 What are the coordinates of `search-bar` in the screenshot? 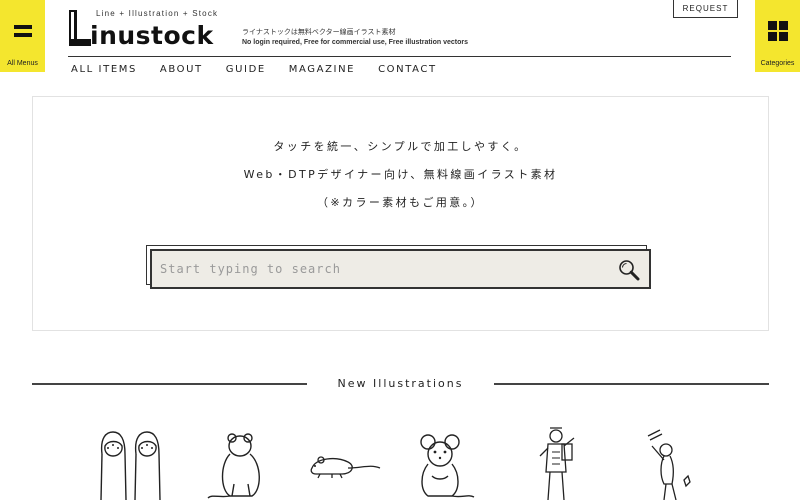 It's located at (399, 267).